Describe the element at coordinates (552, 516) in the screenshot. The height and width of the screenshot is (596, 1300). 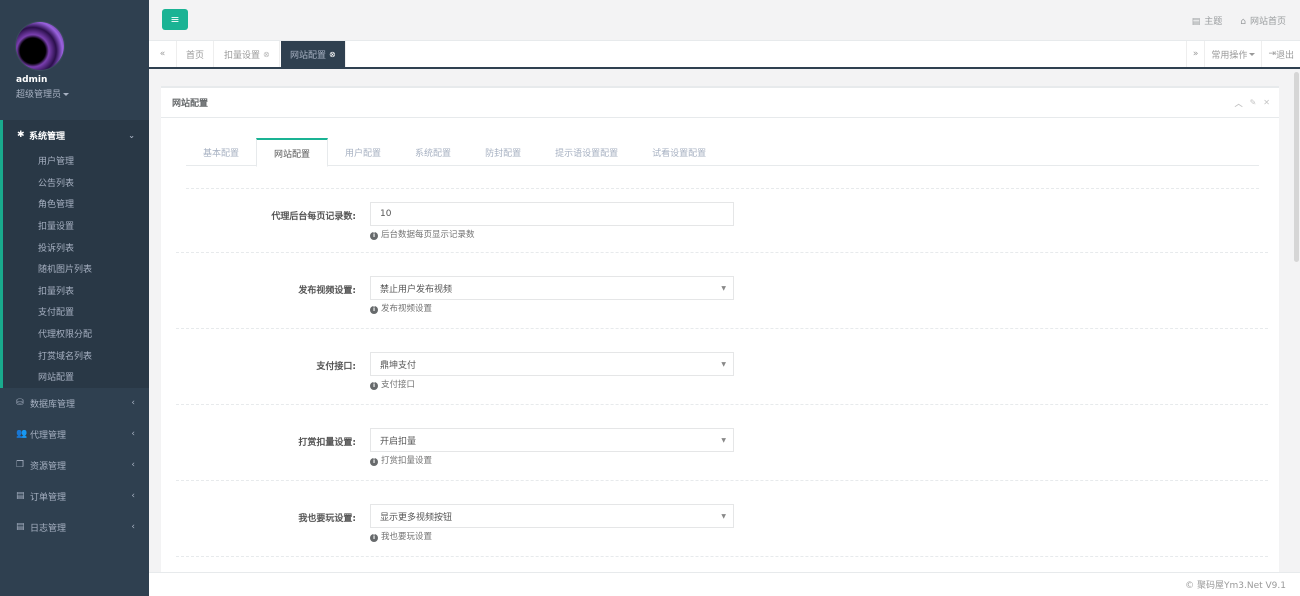
I see `form-select: 显示更多视频按钮 ▼` at that location.